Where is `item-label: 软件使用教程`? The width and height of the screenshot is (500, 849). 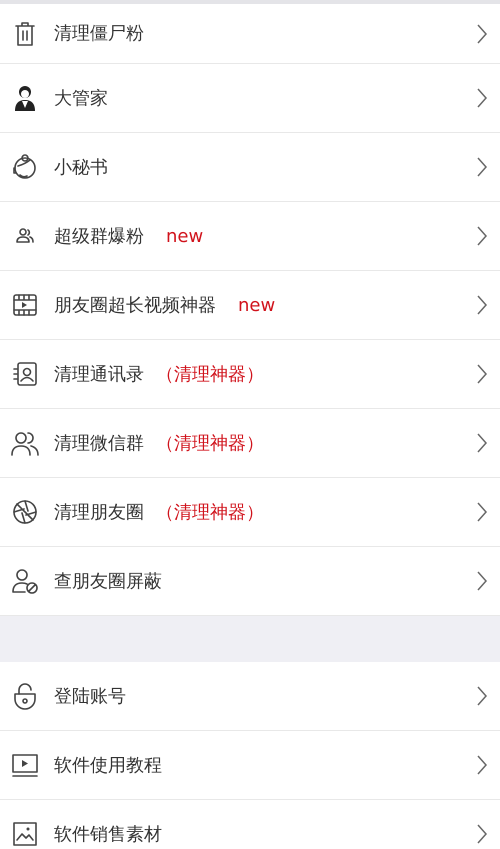
item-label: 软件使用教程 is located at coordinates (108, 766).